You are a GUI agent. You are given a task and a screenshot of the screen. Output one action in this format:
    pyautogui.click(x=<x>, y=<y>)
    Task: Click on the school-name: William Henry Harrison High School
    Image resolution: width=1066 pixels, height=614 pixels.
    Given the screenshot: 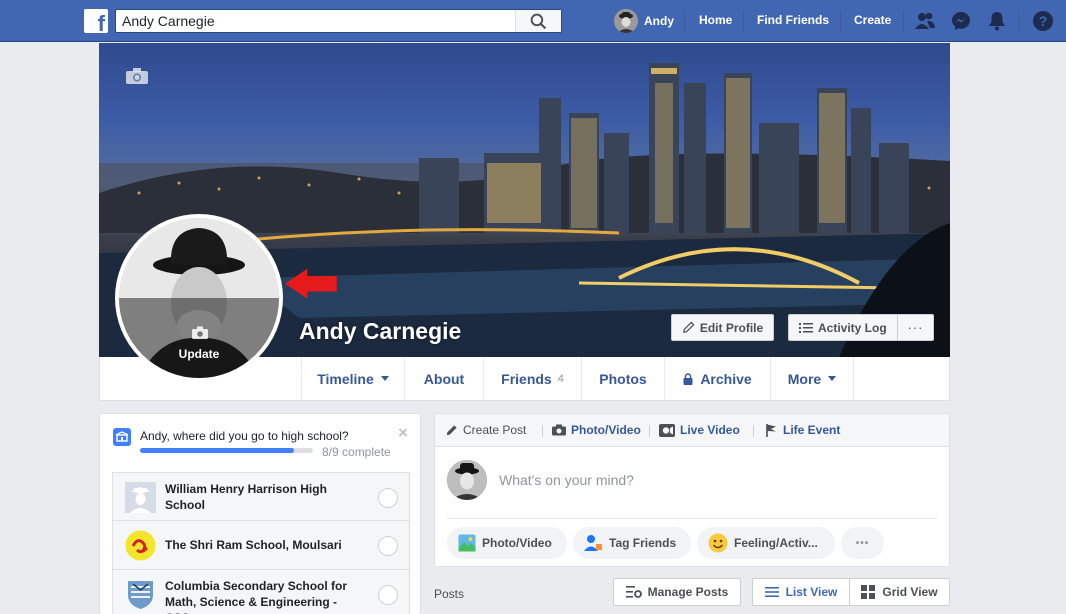 What is the action you would take?
    pyautogui.click(x=246, y=497)
    